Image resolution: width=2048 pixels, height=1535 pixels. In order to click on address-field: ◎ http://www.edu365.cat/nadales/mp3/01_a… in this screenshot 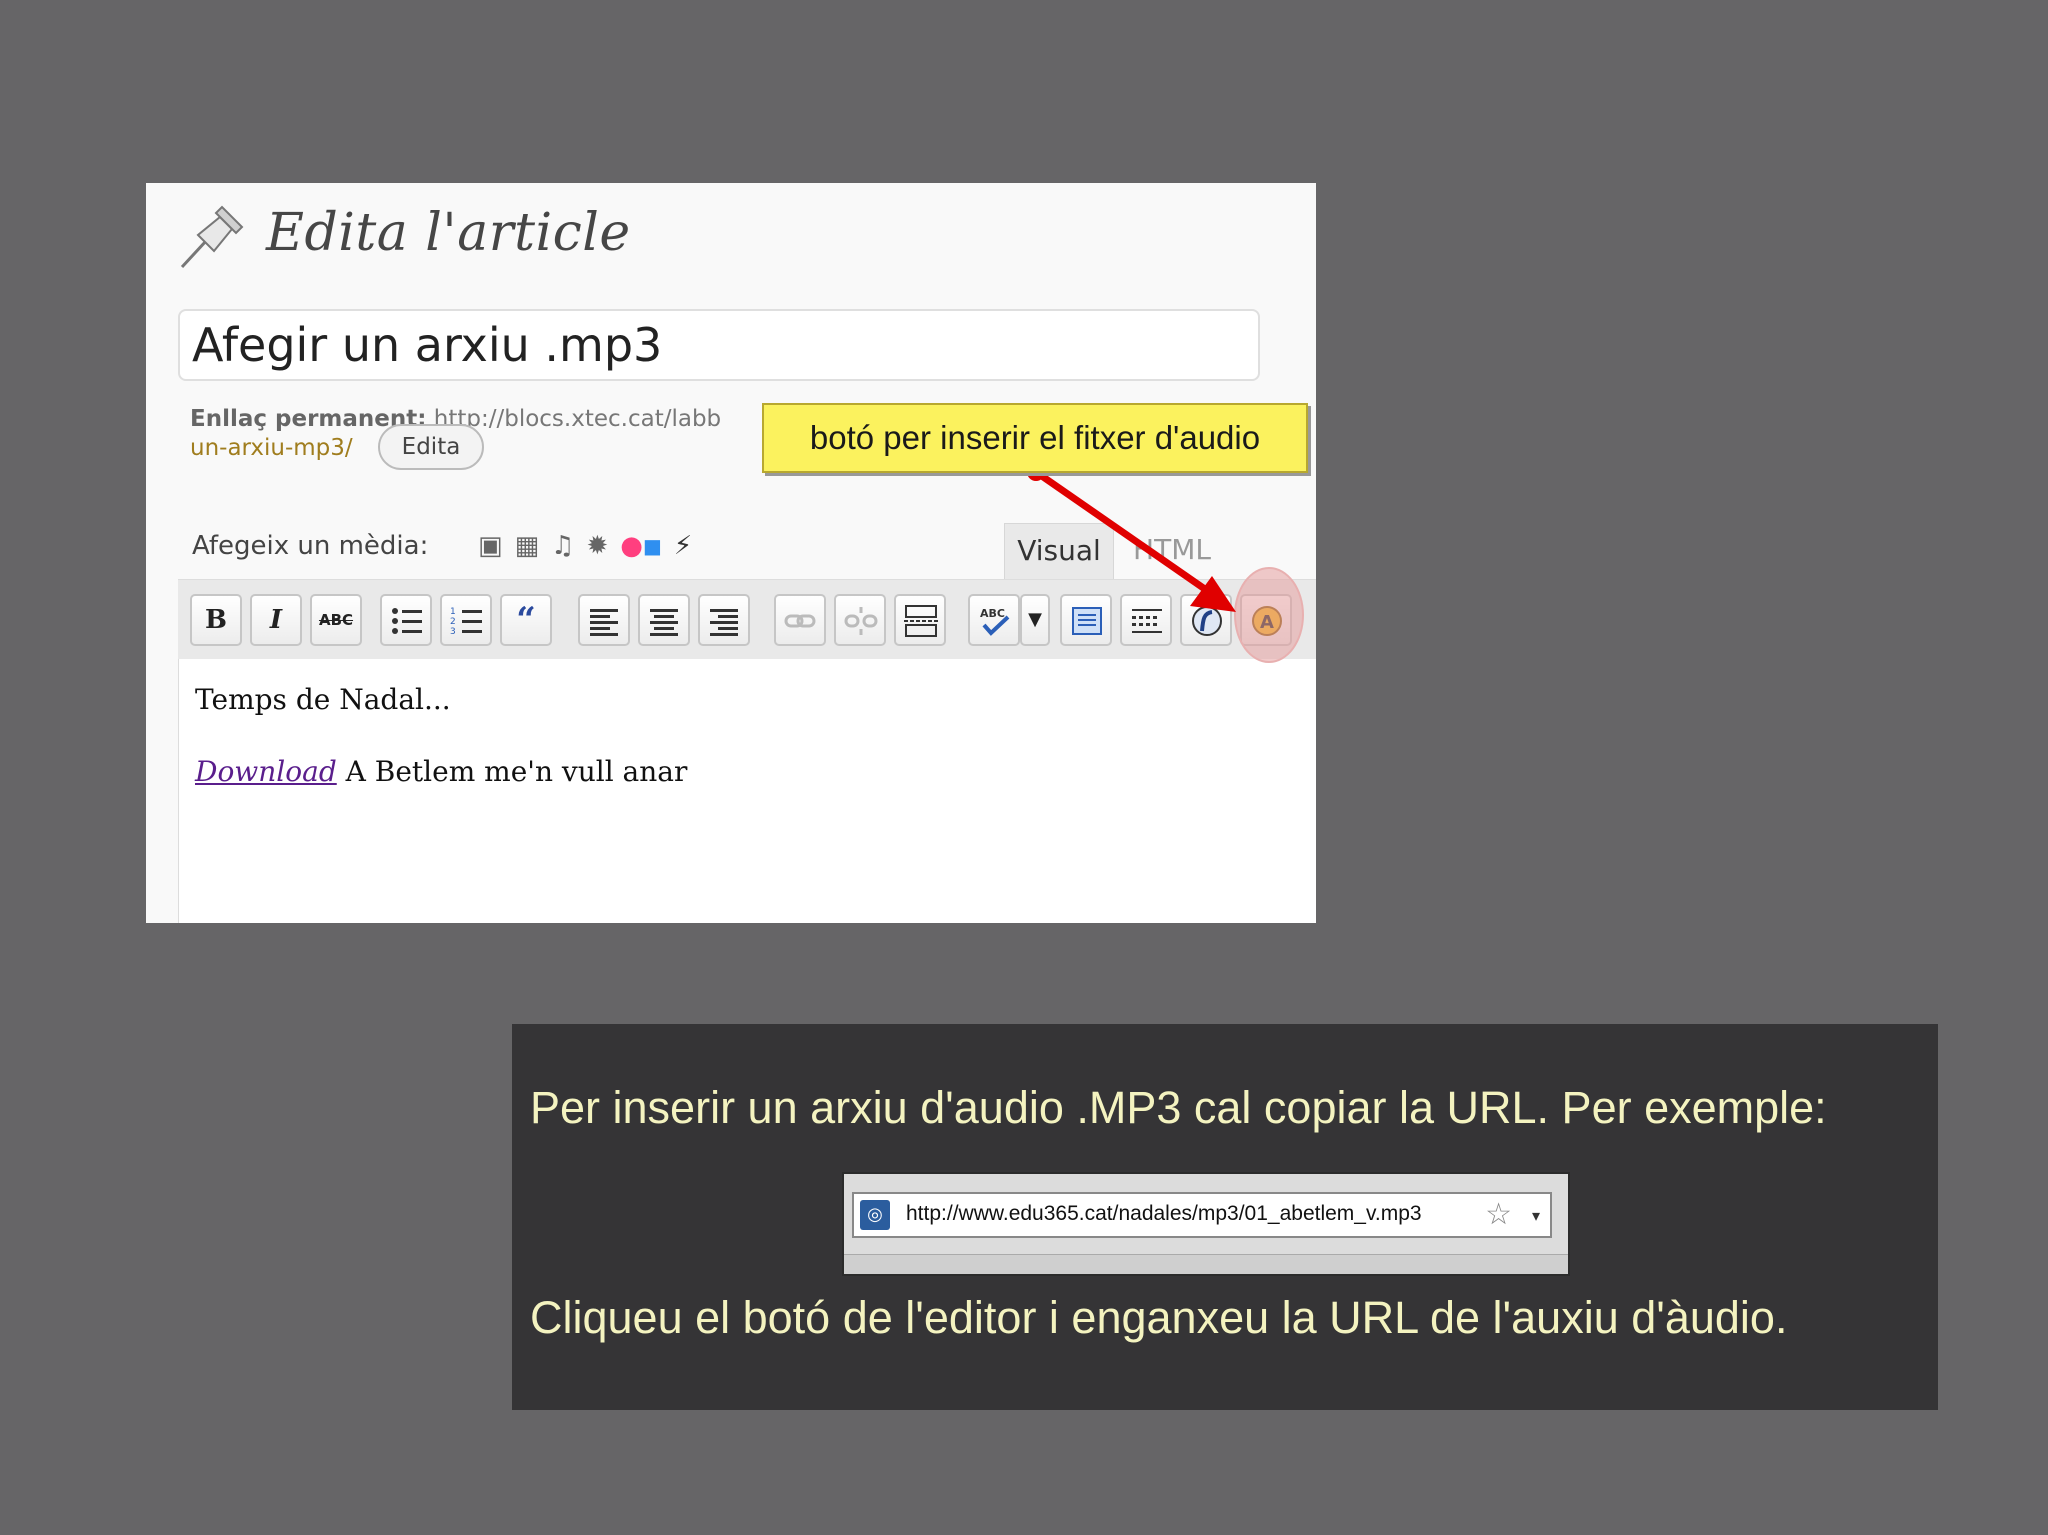, I will do `click(1202, 1215)`.